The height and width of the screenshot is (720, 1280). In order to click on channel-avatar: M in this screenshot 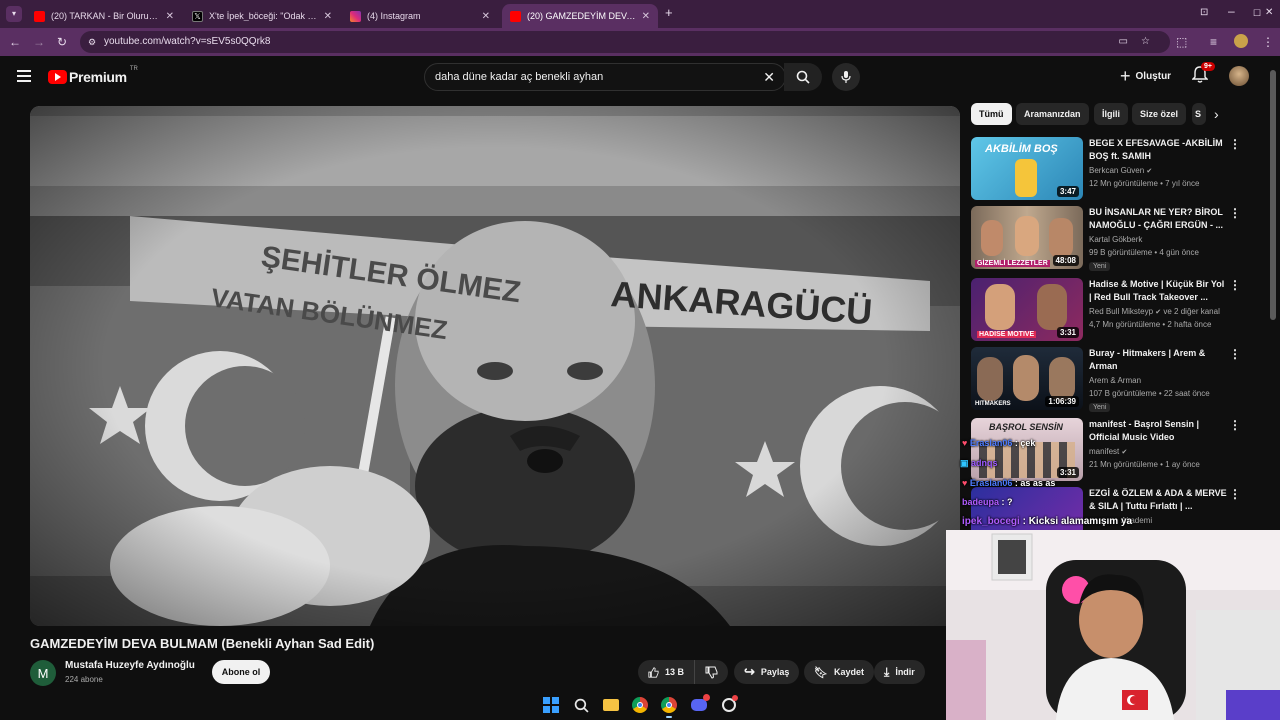, I will do `click(43, 673)`.